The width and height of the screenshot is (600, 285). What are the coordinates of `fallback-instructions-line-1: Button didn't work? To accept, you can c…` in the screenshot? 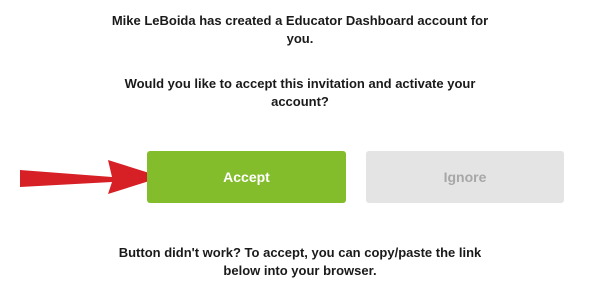 It's located at (300, 252).